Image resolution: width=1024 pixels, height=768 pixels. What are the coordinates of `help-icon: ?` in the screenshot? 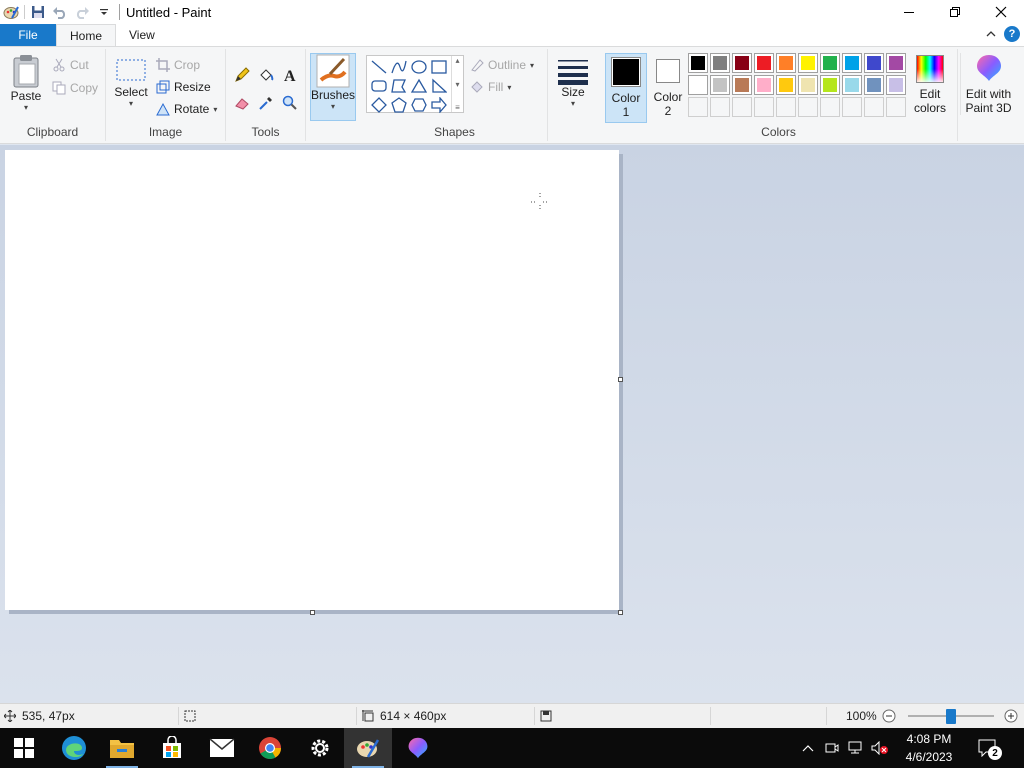 It's located at (1012, 34).